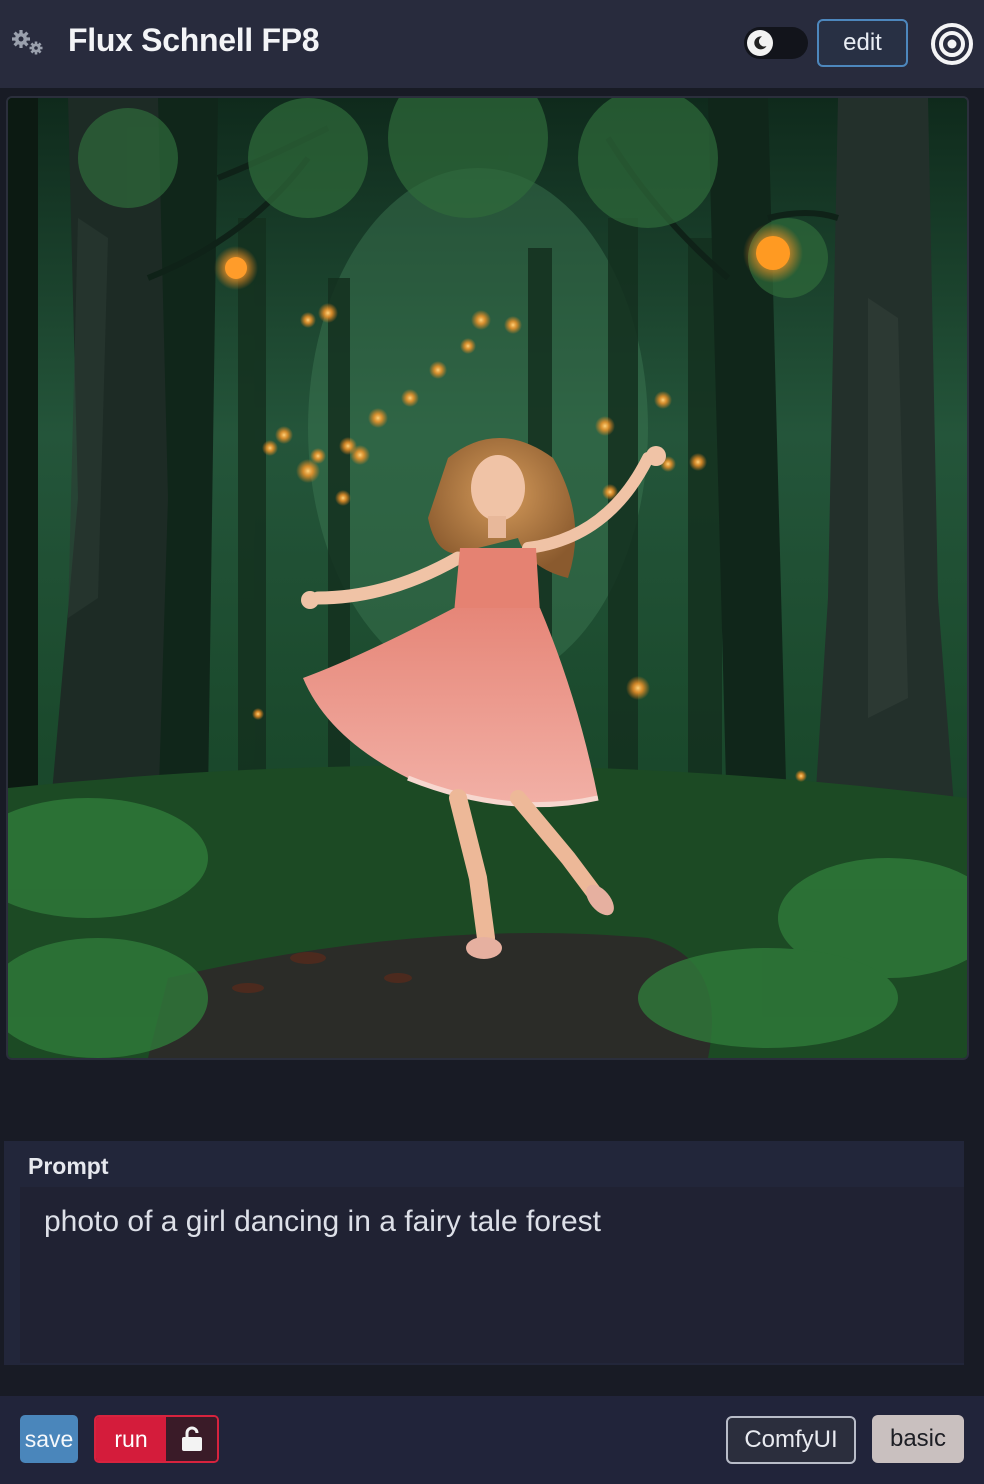 The image size is (984, 1484). What do you see at coordinates (862, 43) in the screenshot?
I see `edit-button: edit` at bounding box center [862, 43].